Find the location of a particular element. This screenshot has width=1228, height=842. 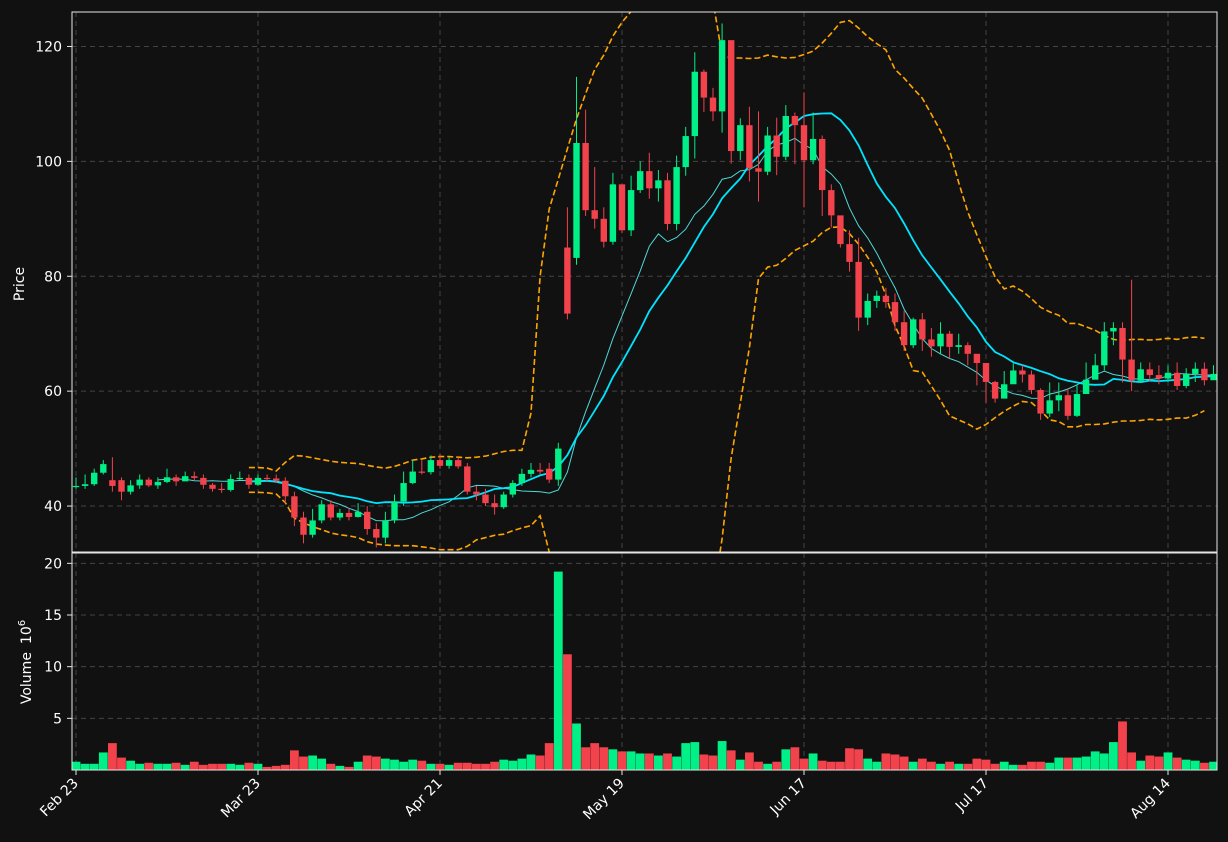

volume-axis-exponent-base: 10 is located at coordinates (27, 635).